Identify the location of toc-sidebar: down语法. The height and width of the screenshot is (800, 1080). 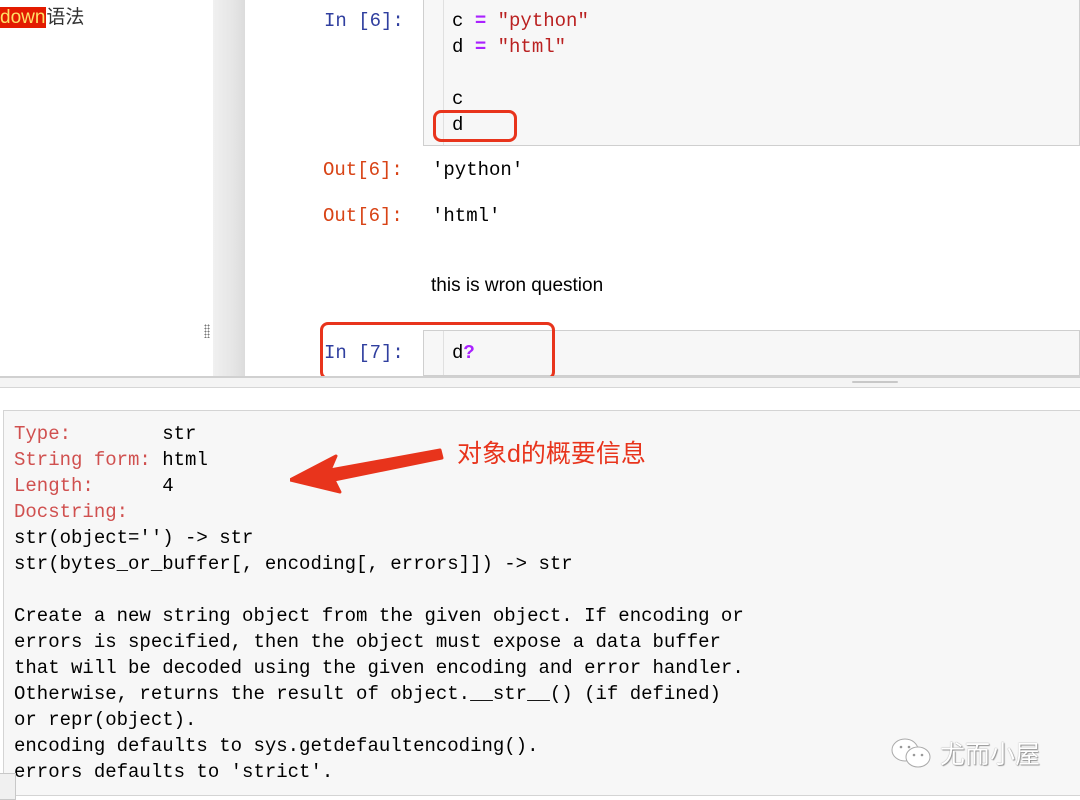
(106, 189).